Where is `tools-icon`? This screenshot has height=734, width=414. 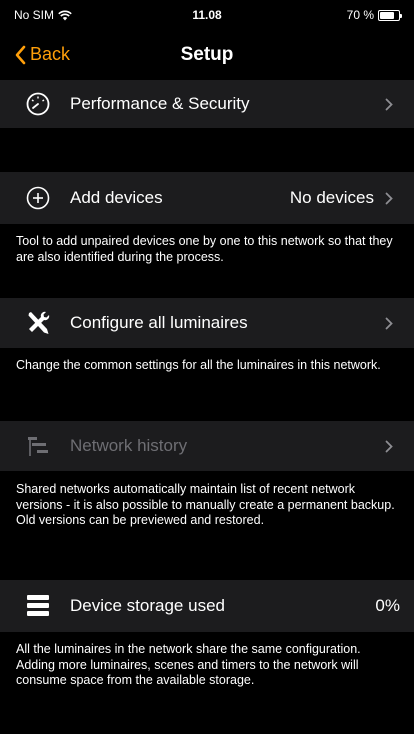
tools-icon is located at coordinates (38, 323).